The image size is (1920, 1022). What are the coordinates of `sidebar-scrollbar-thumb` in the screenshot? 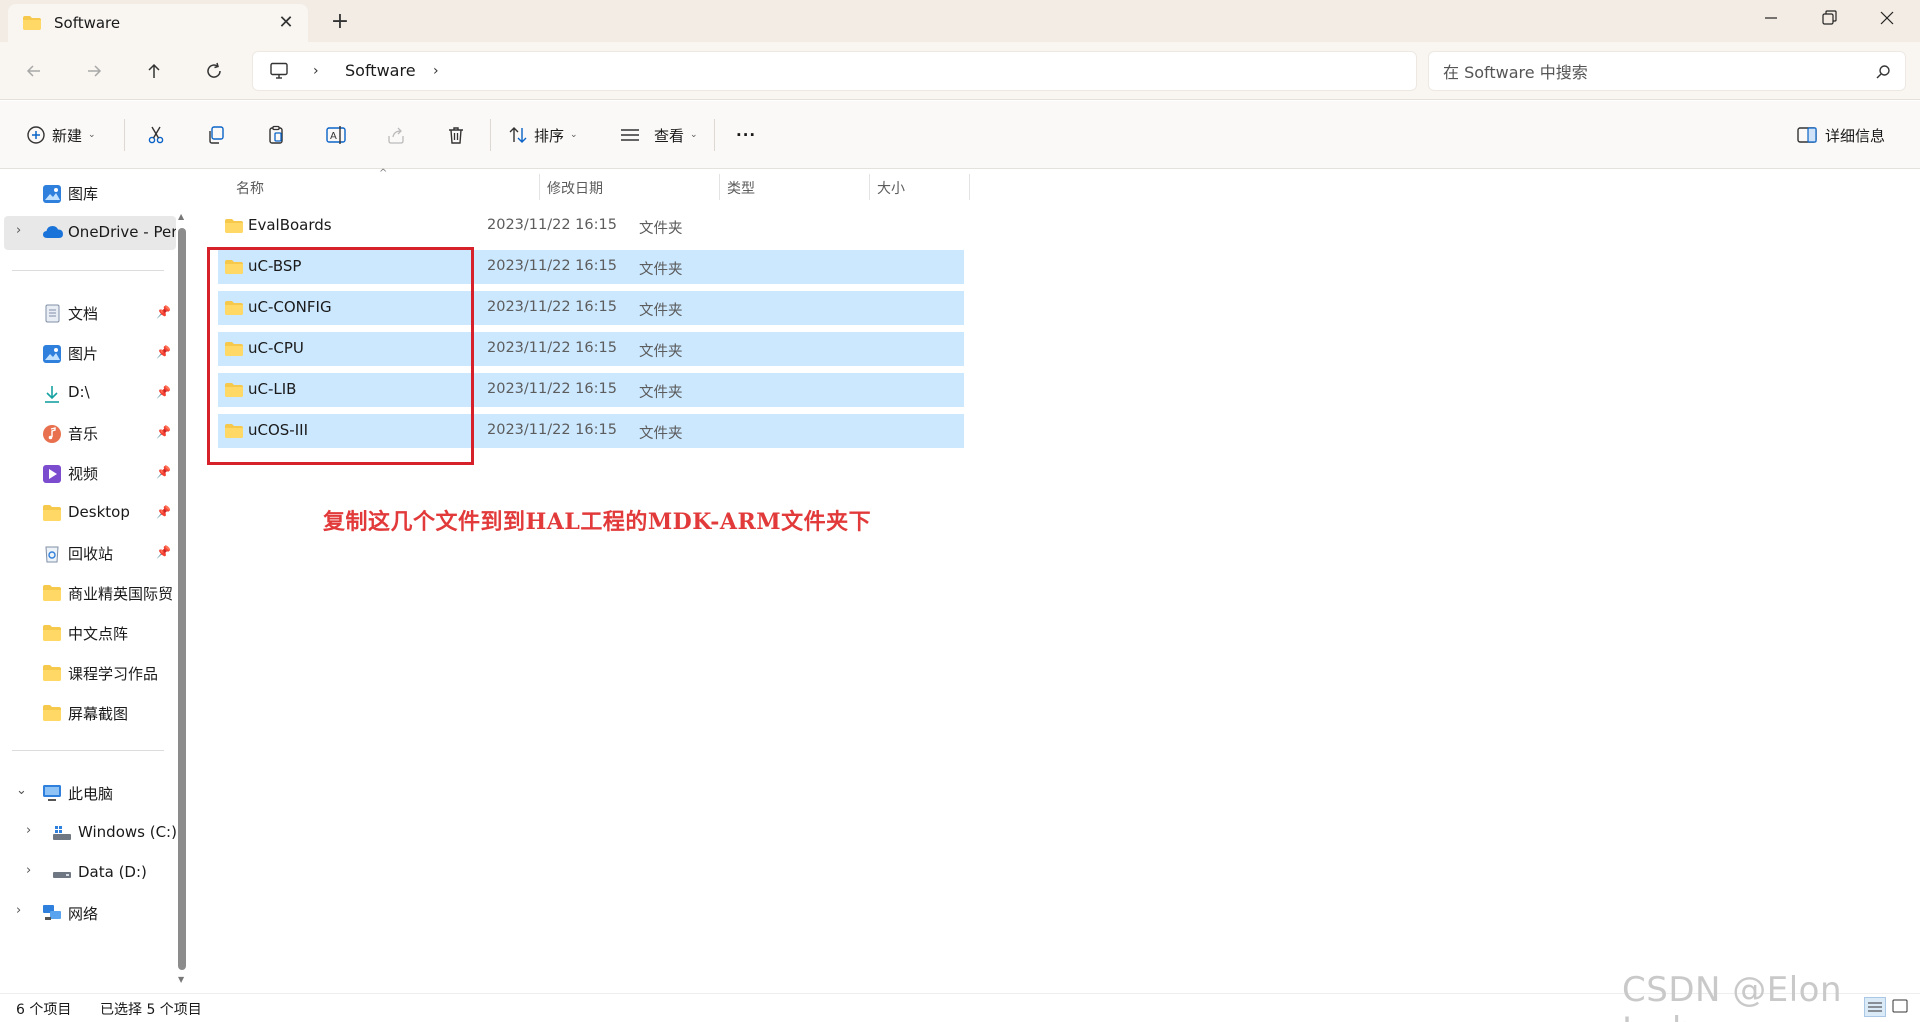 It's located at (182, 599).